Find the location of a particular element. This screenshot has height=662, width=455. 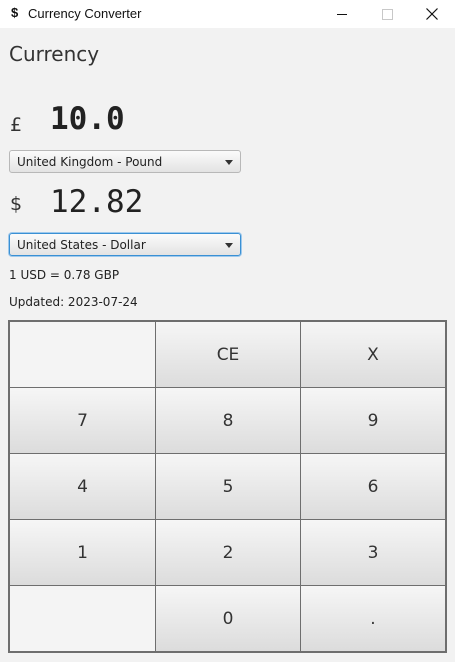

from-amount-display: 10.0 is located at coordinates (87, 119).